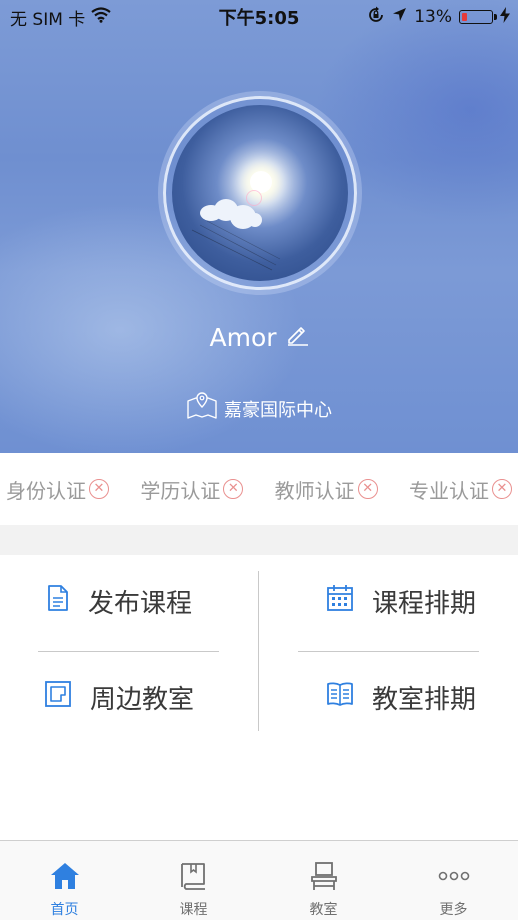 The image size is (518, 921). I want to click on tab-bar: 首页 课程 教室 更多, so click(259, 880).